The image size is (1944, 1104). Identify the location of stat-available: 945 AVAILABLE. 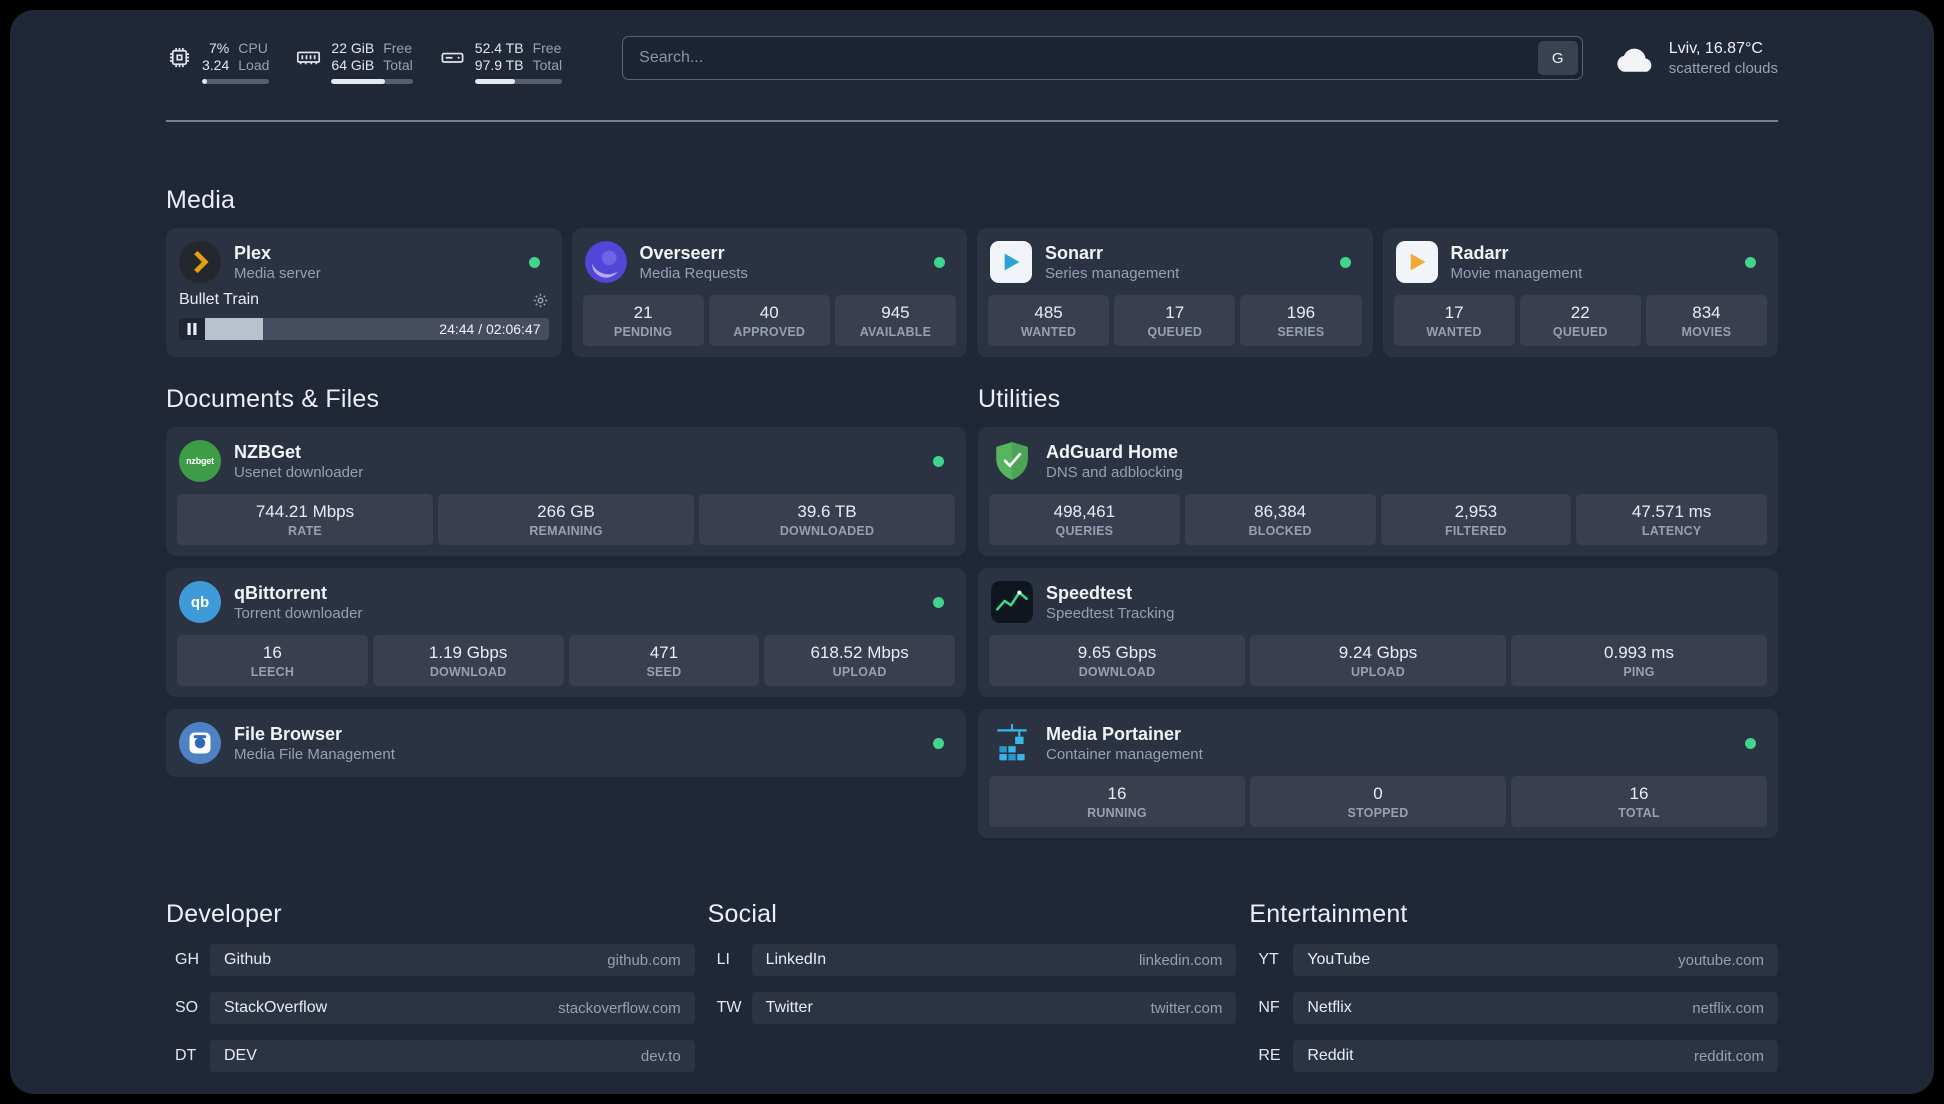
(895, 320).